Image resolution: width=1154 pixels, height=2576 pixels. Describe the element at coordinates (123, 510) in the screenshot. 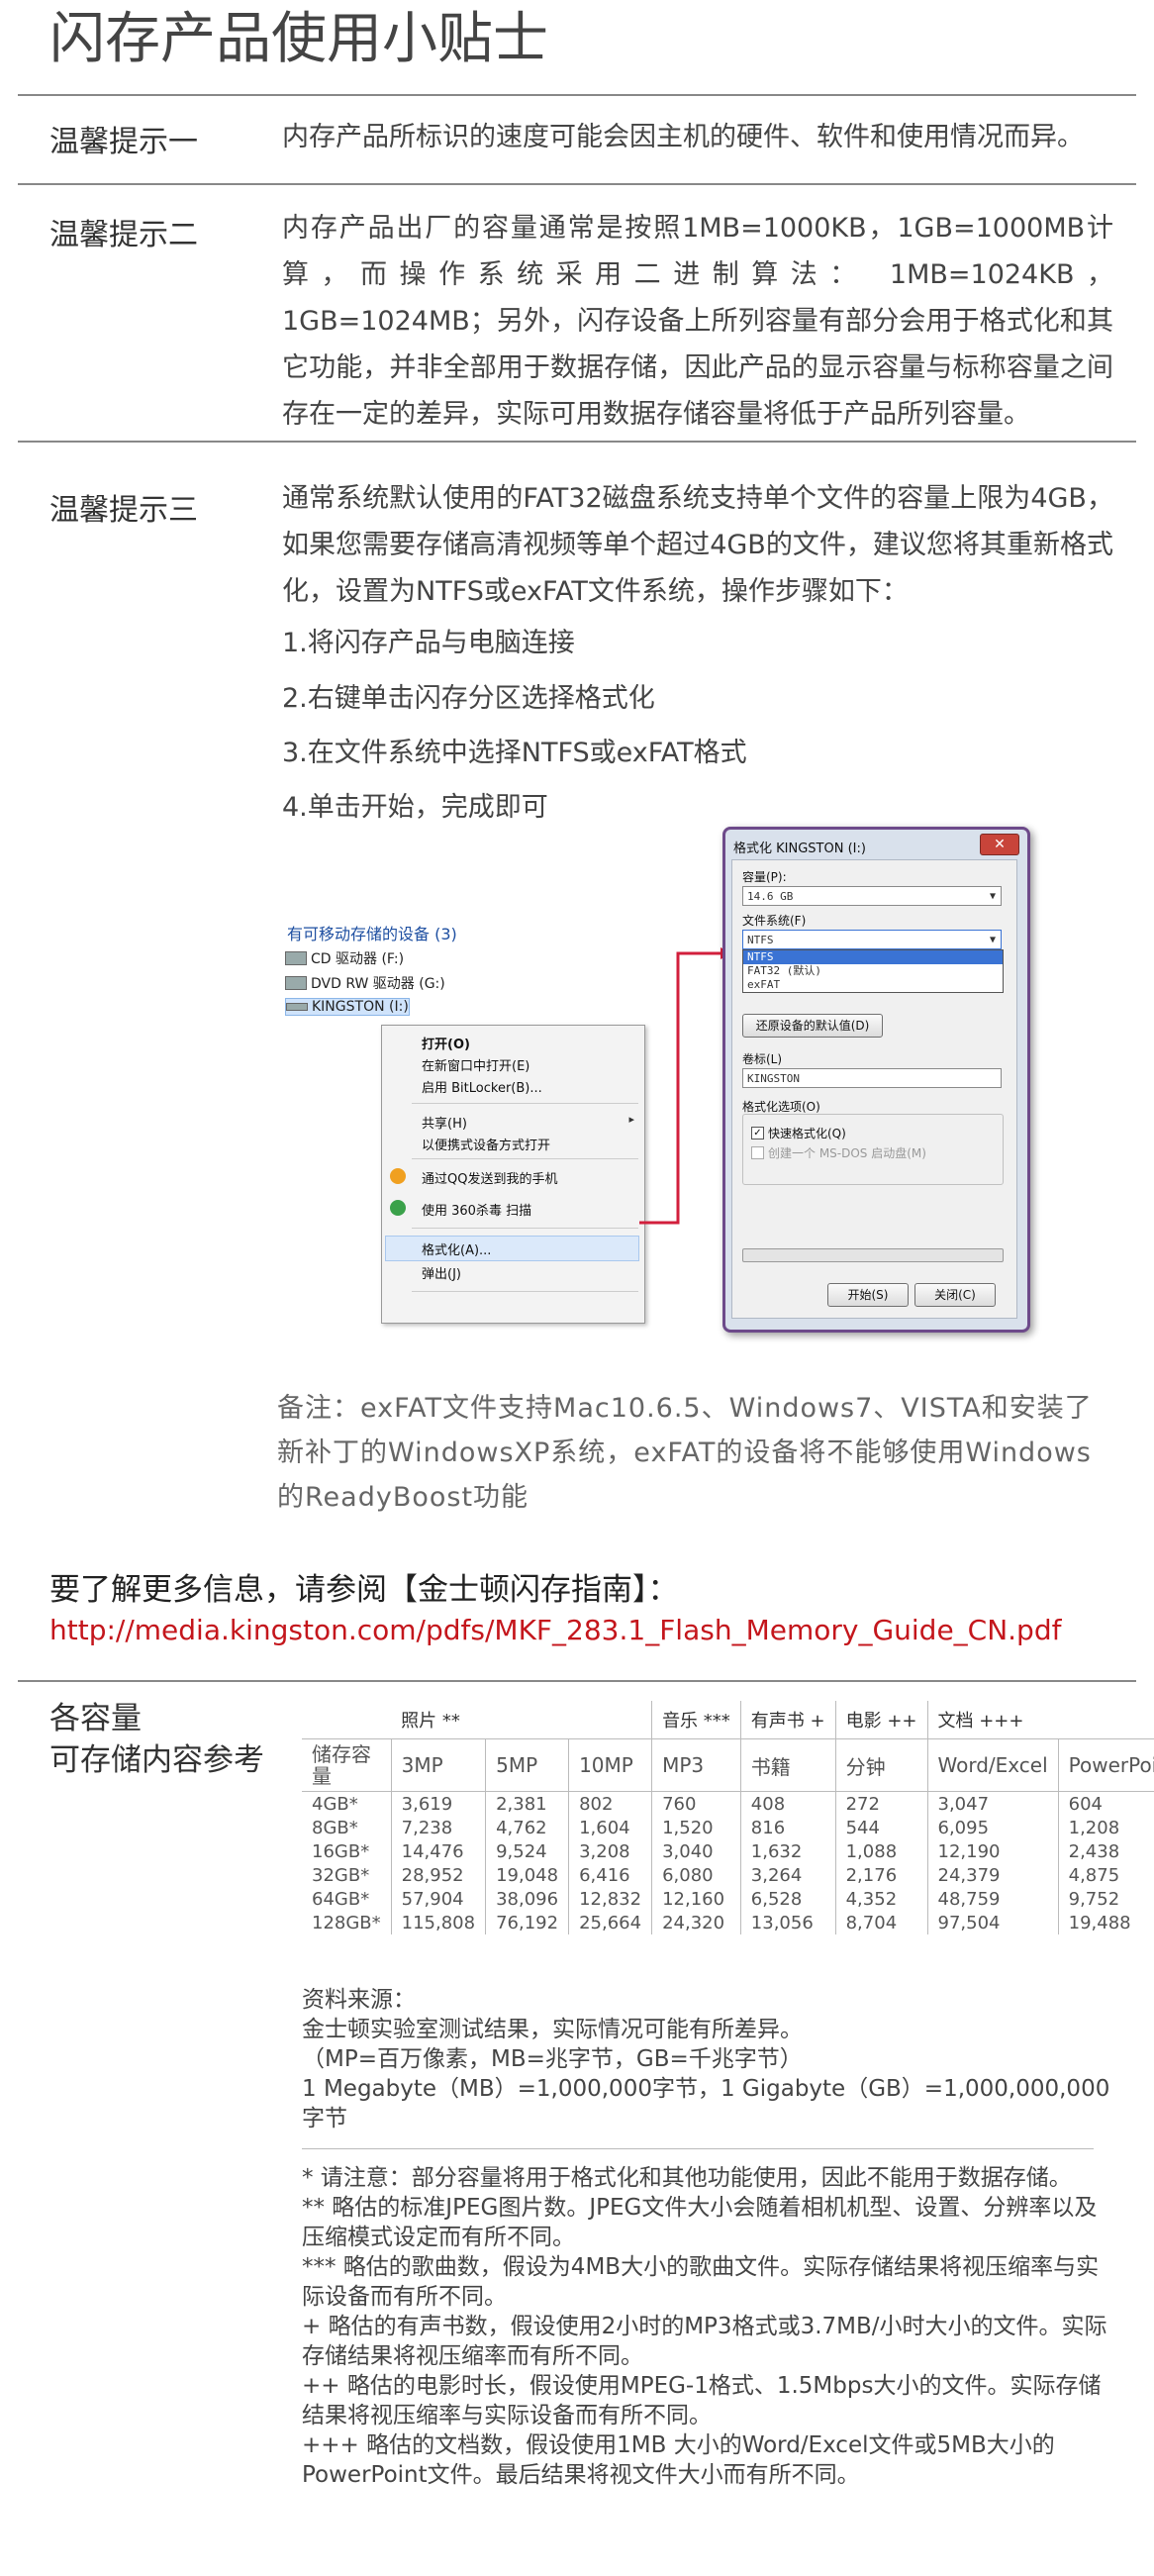

I see `tip-3-label: 温馨提示三` at that location.